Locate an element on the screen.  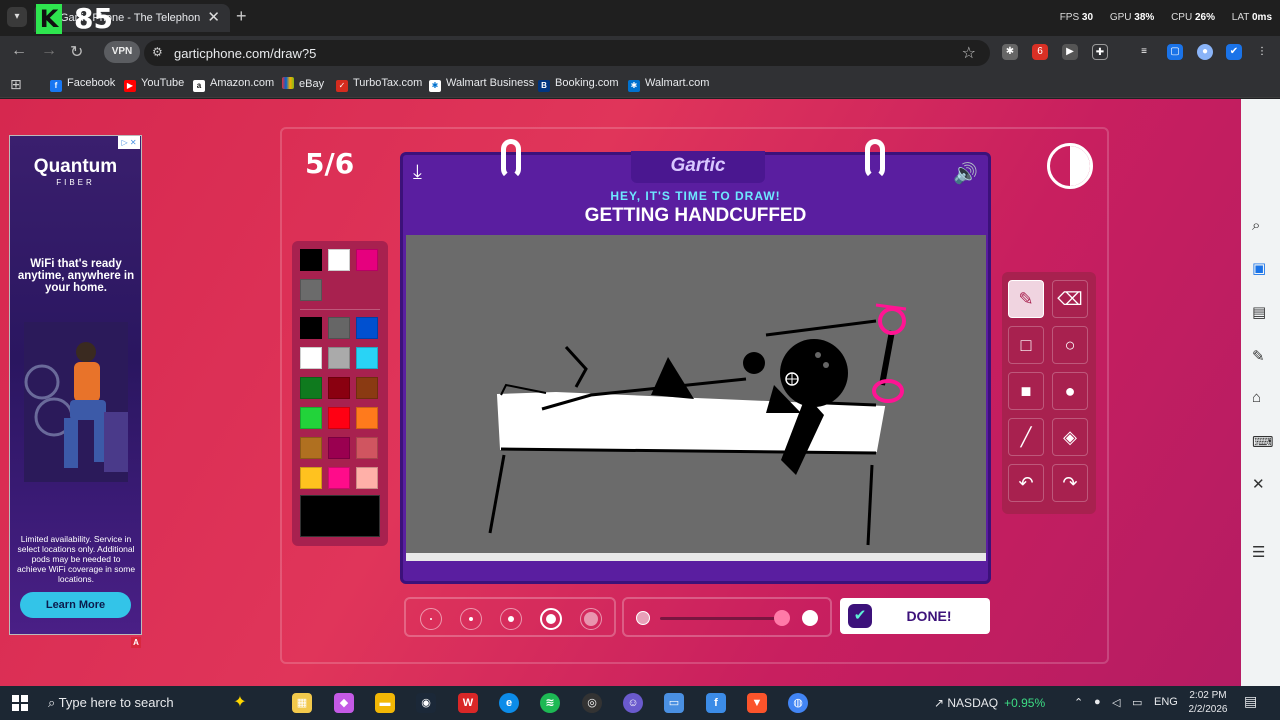
undo-icon: ↶ is located at coordinates (1026, 483).